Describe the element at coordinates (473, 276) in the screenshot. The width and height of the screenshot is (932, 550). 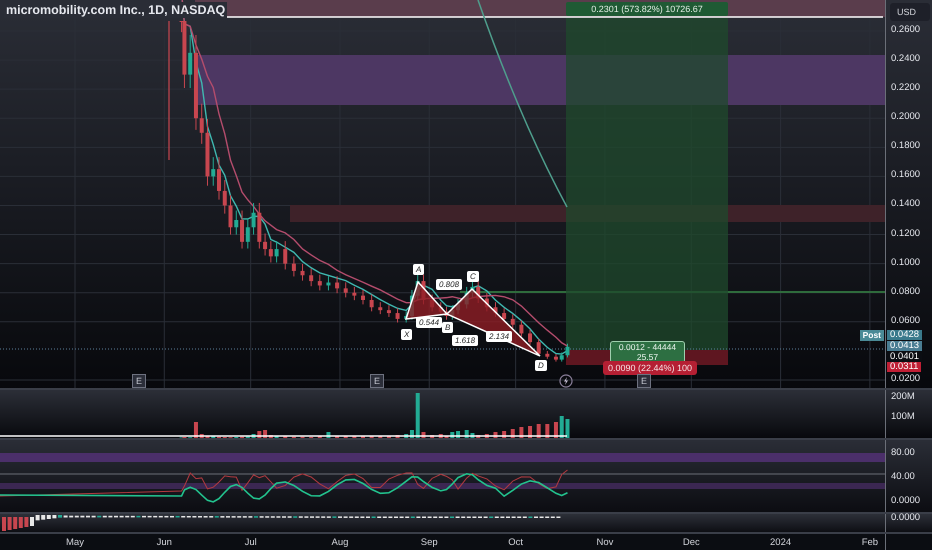
I see `pattern-point-label: C` at that location.